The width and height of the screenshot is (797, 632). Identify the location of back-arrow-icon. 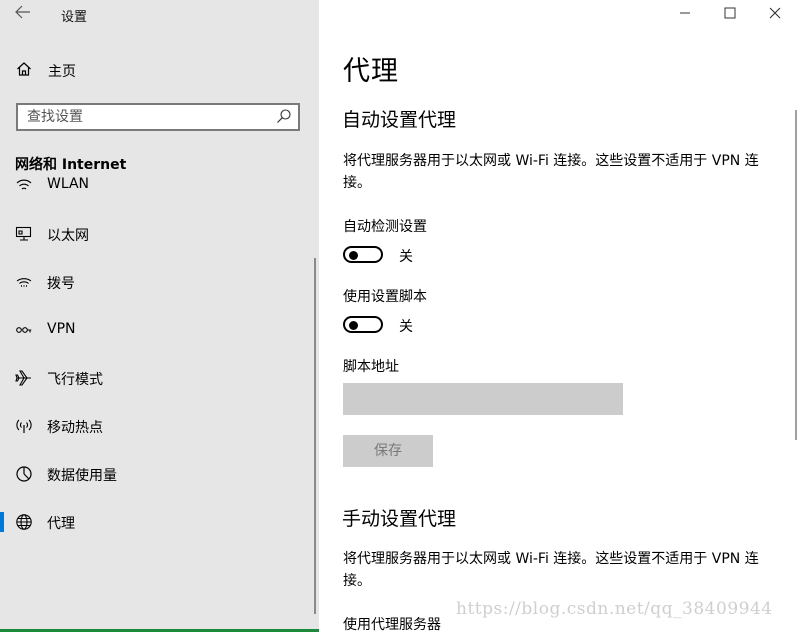
(23, 14).